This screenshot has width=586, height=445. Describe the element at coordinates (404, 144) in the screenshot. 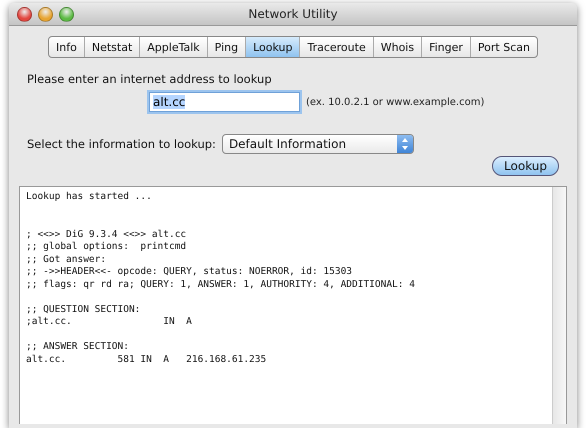

I see `stepper-icon` at that location.